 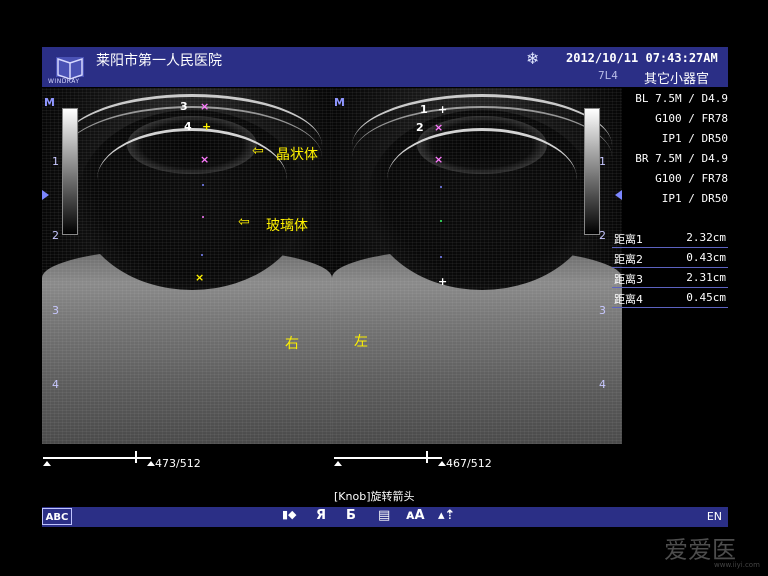 I want to click on measurement-label: 距离1, so click(x=628, y=239).